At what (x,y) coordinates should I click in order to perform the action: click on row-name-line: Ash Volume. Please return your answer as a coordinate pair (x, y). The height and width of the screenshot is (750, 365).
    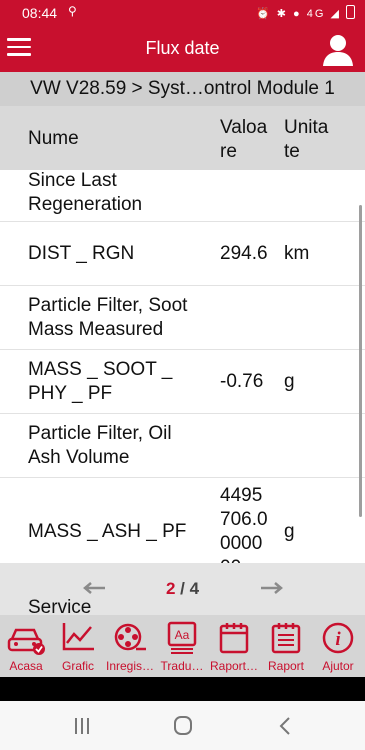
    Looking at the image, I should click on (79, 457).